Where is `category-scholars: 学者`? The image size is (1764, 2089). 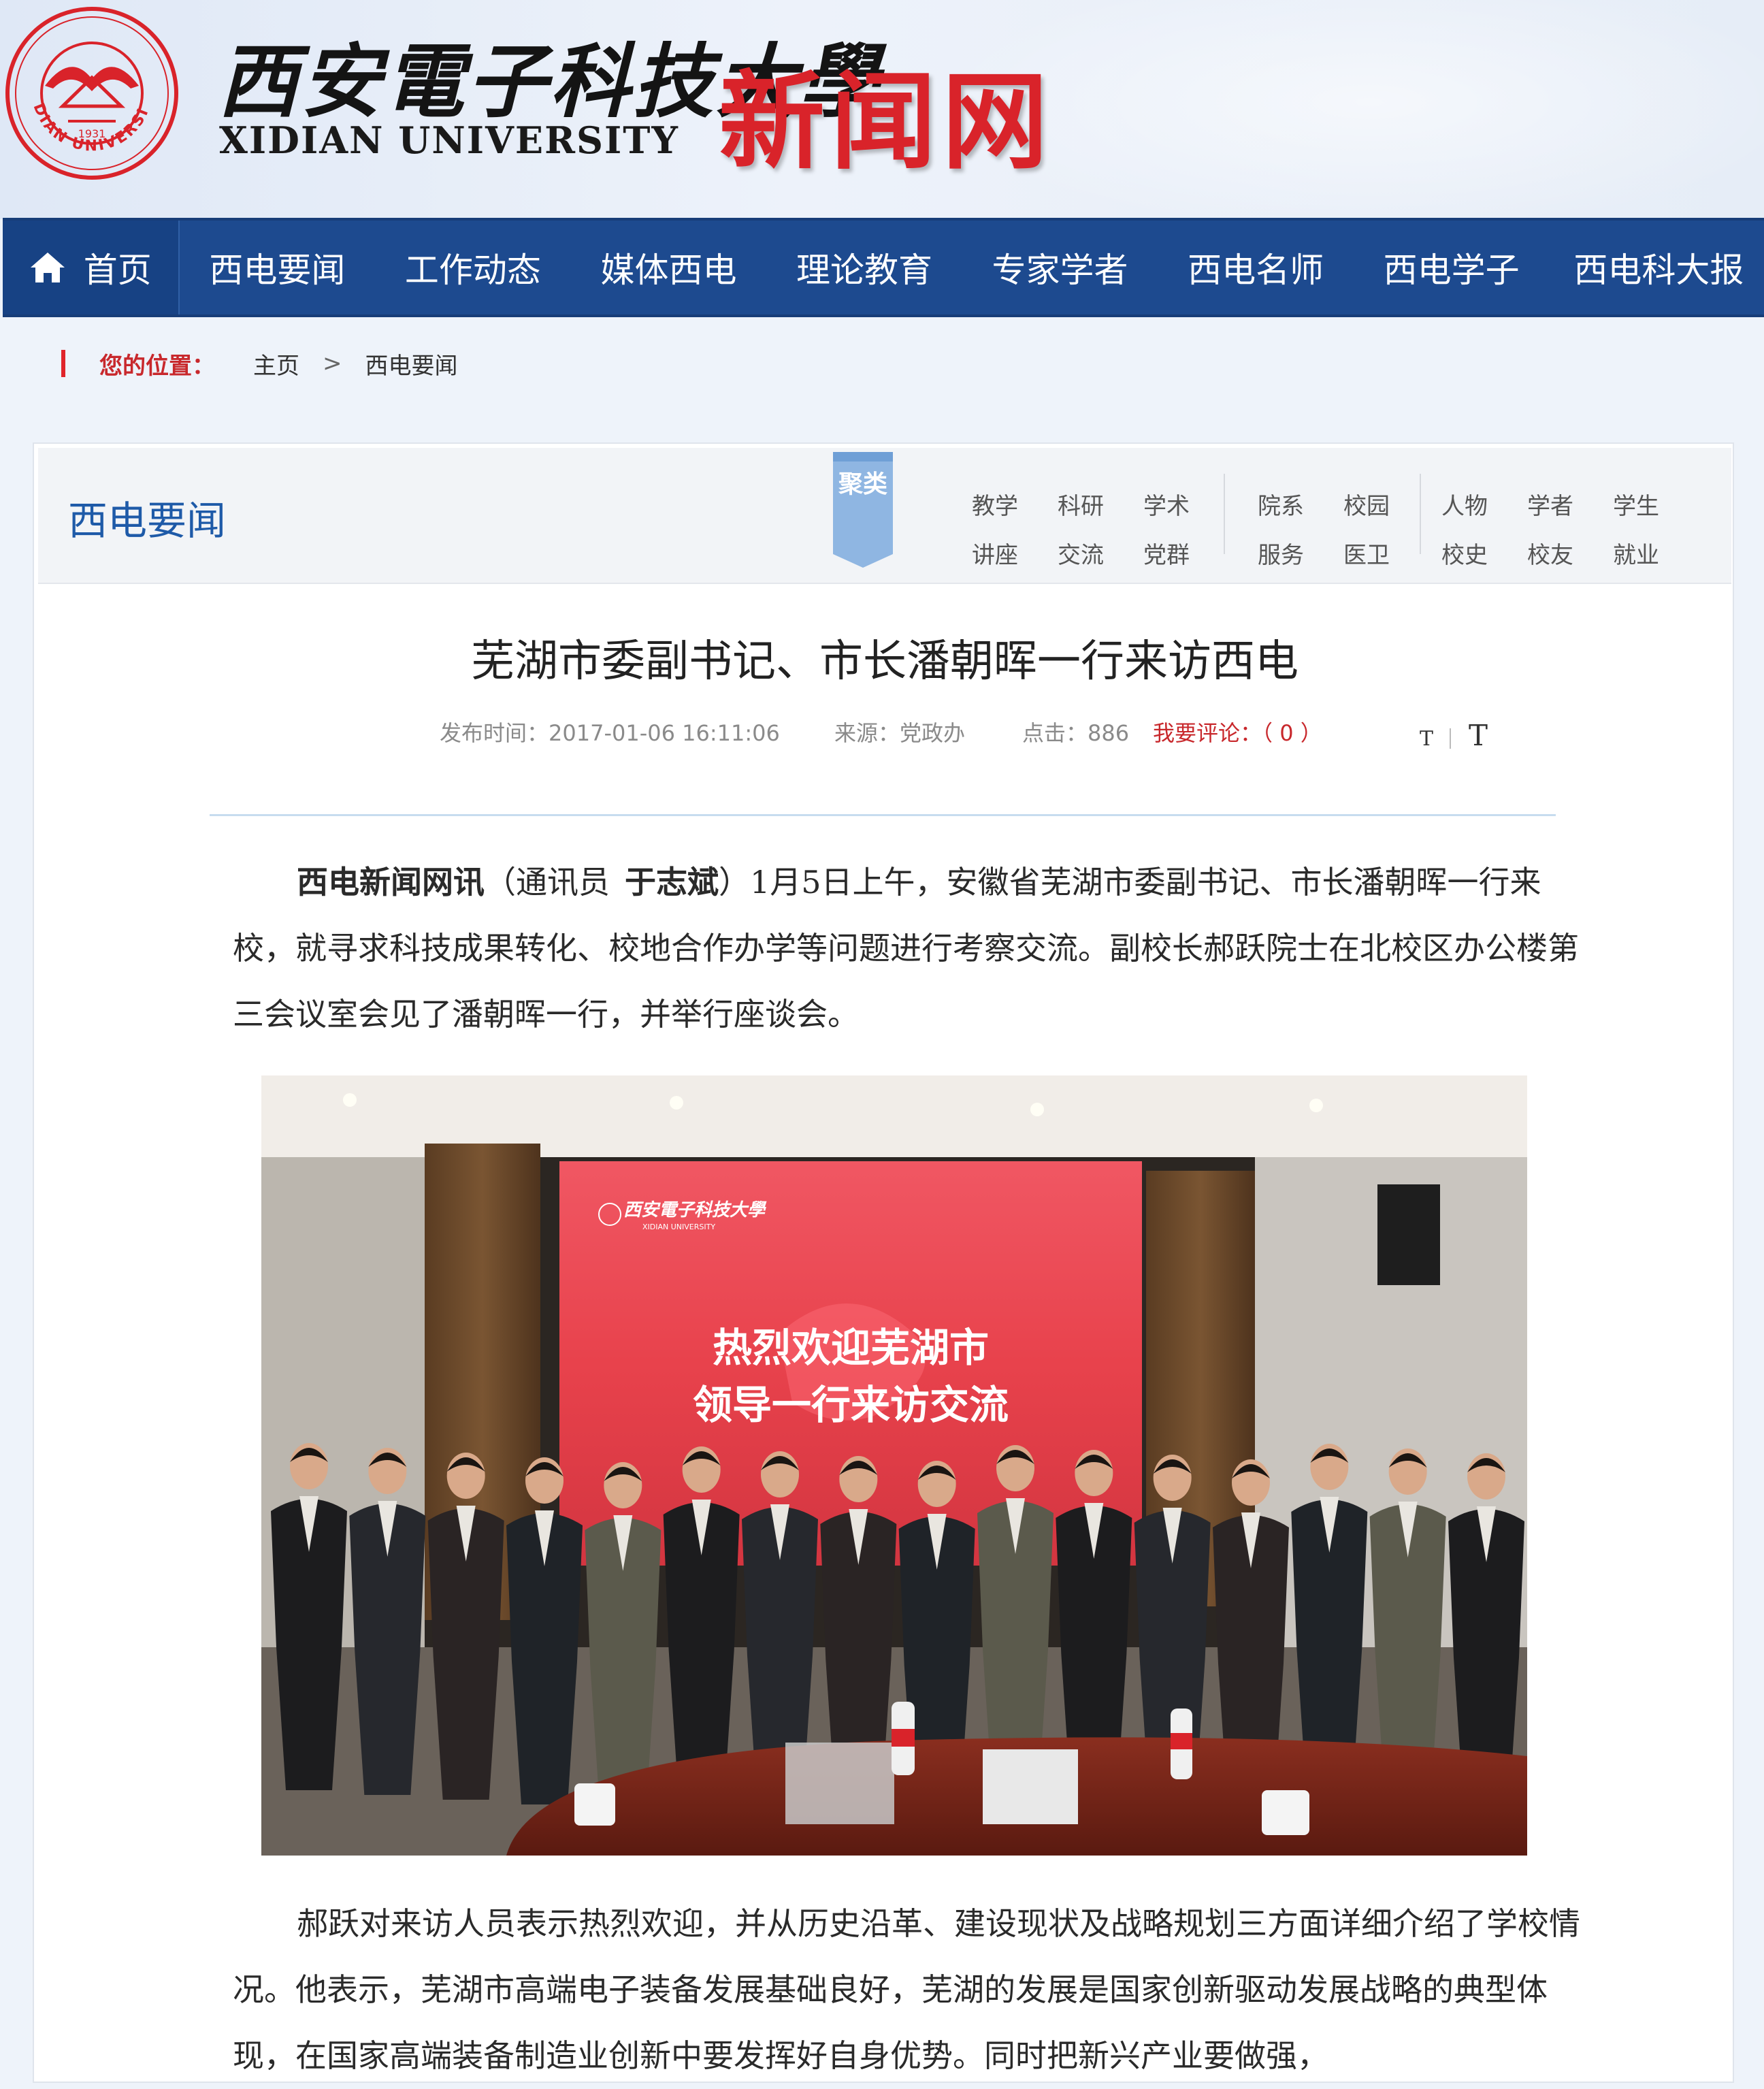
category-scholars: 学者 is located at coordinates (1550, 504).